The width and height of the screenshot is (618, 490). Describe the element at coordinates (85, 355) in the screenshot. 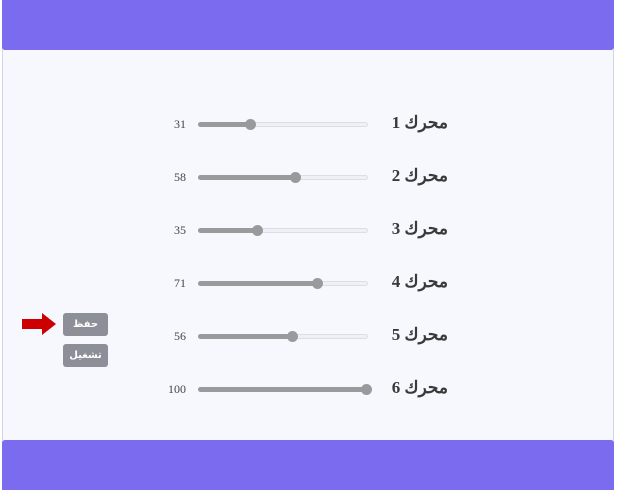

I see `run-button: تشغيل` at that location.